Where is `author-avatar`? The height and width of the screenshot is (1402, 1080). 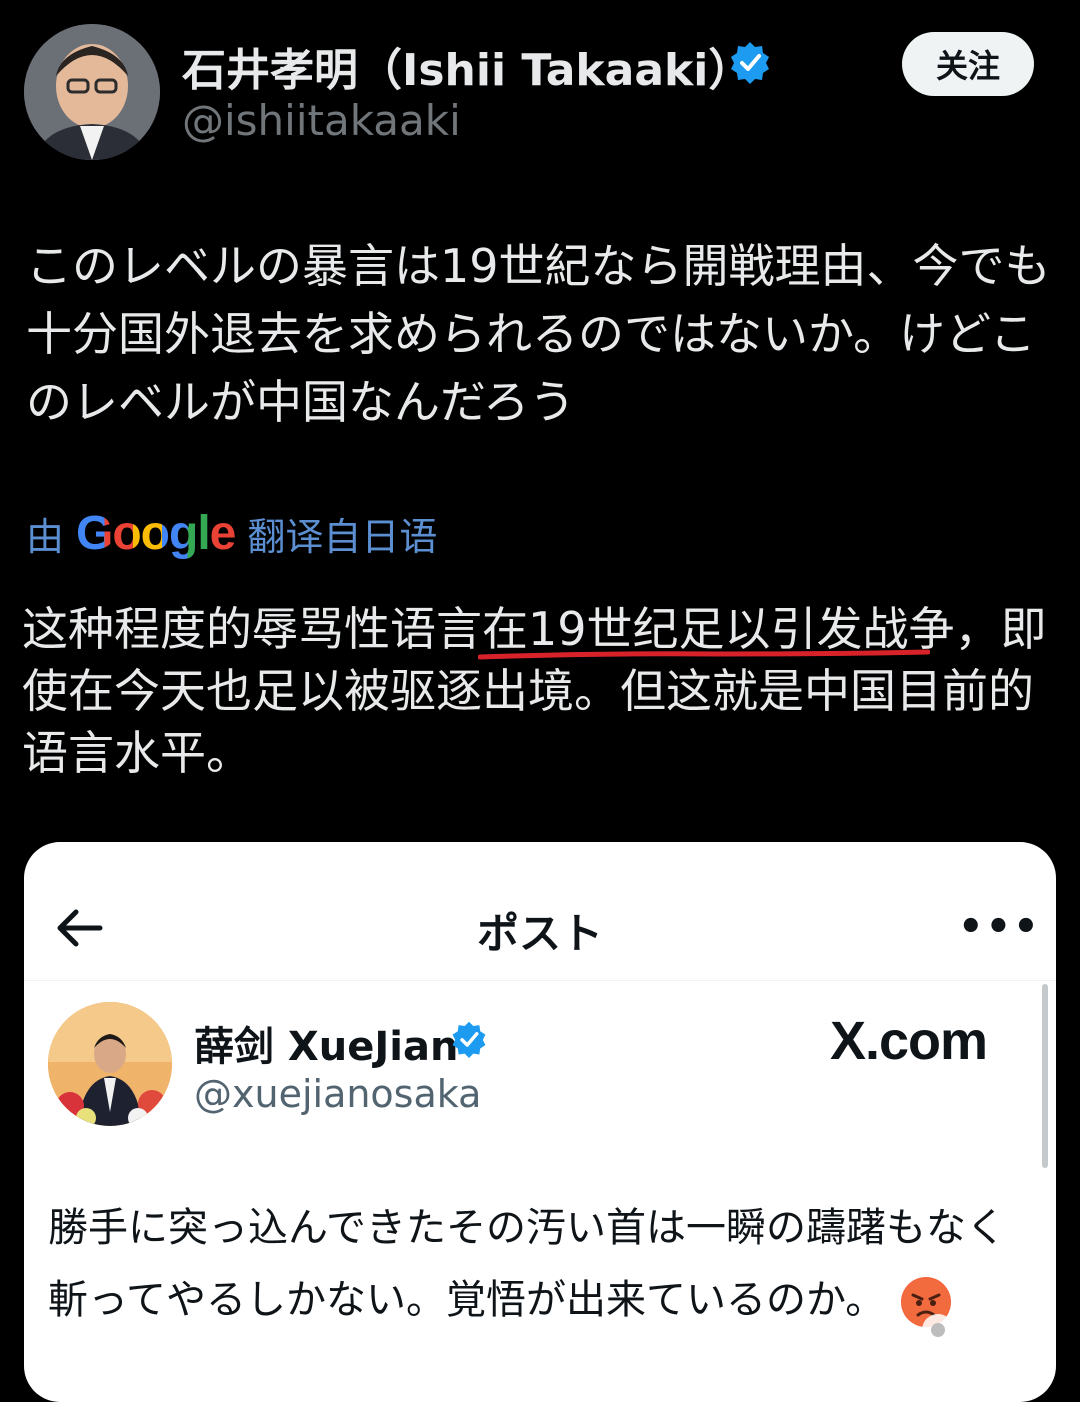 author-avatar is located at coordinates (92, 92).